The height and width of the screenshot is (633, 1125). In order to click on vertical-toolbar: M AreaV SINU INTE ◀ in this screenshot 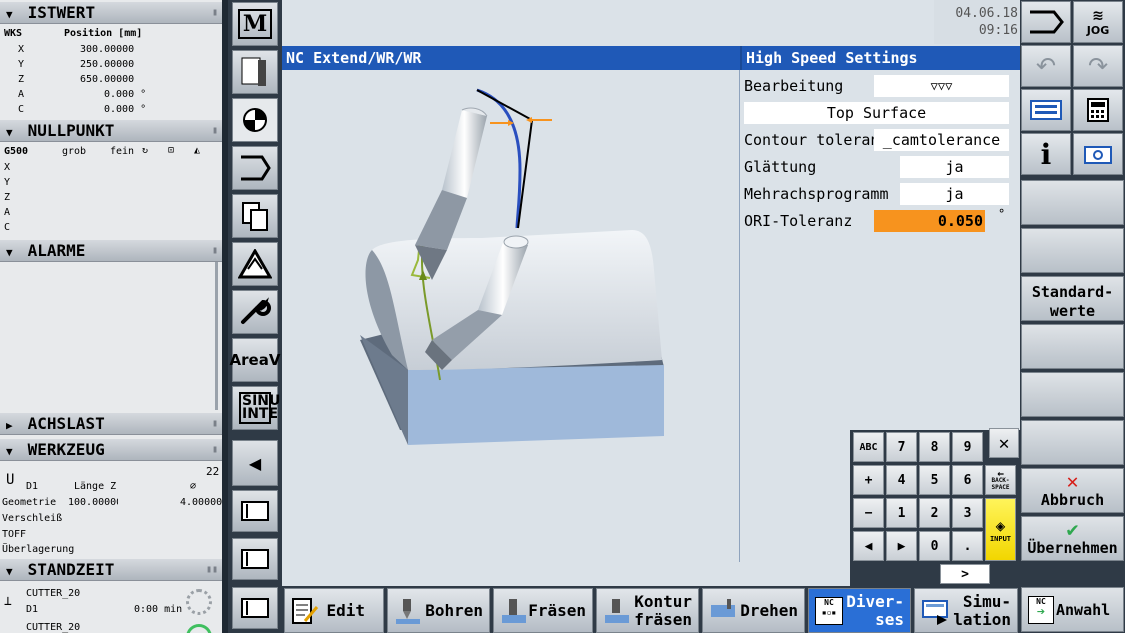, I will do `click(255, 316)`.